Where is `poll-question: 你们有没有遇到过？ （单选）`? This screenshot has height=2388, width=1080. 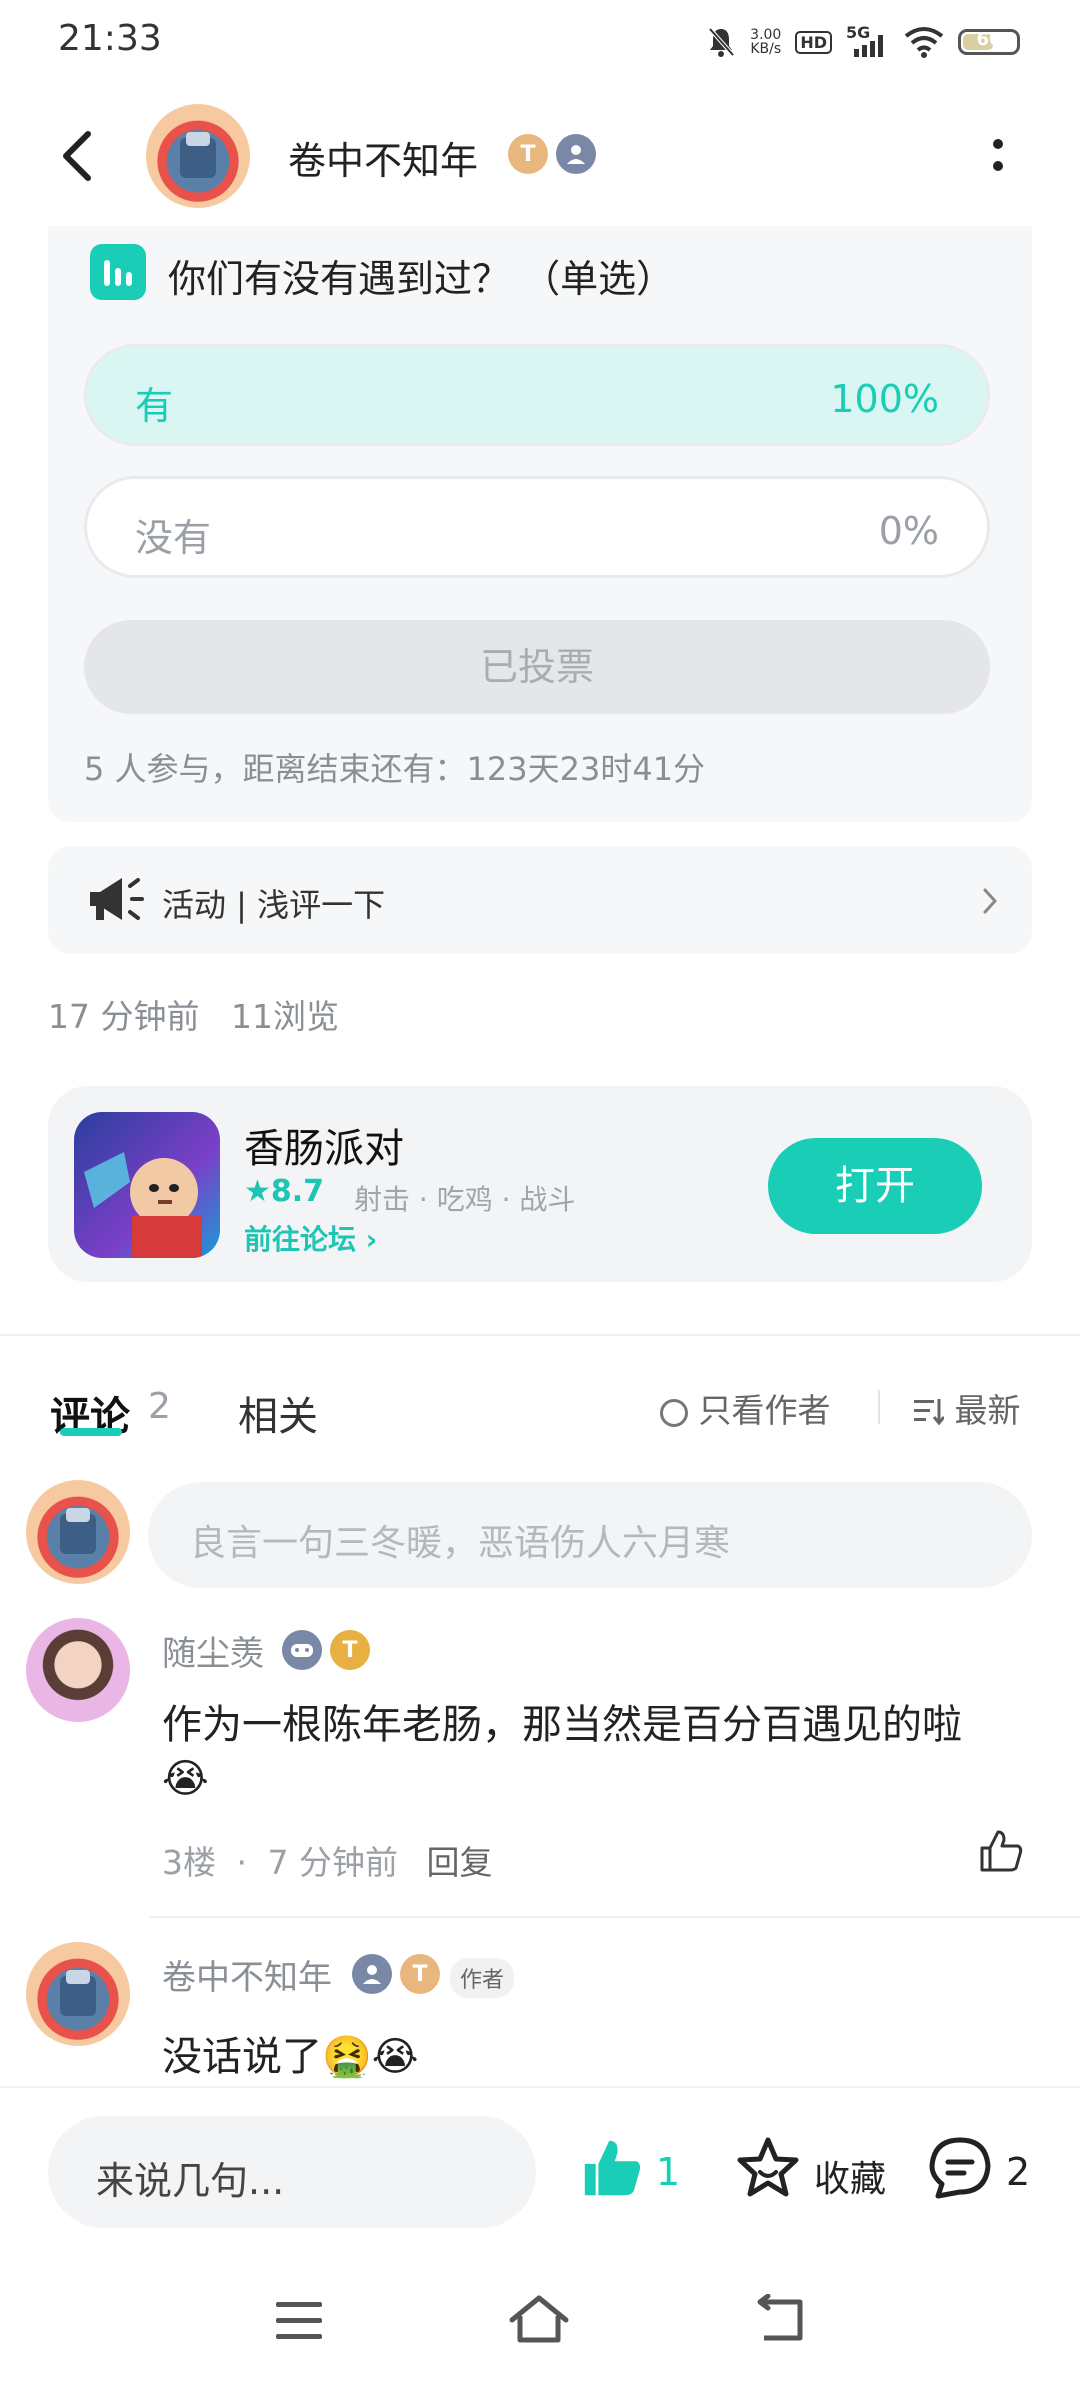 poll-question: 你们有没有遇到过？ （单选） is located at coordinates (421, 279).